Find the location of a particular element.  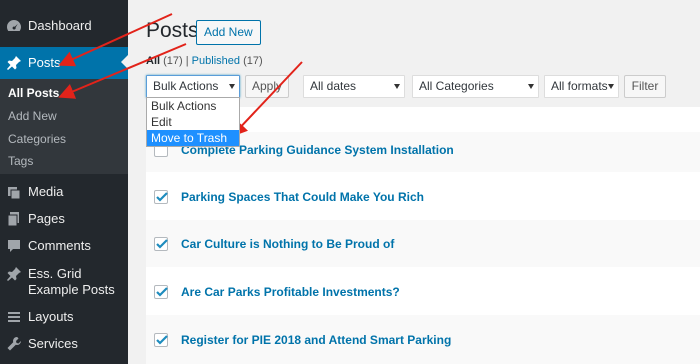

submenu-categories: Categories is located at coordinates (37, 139).